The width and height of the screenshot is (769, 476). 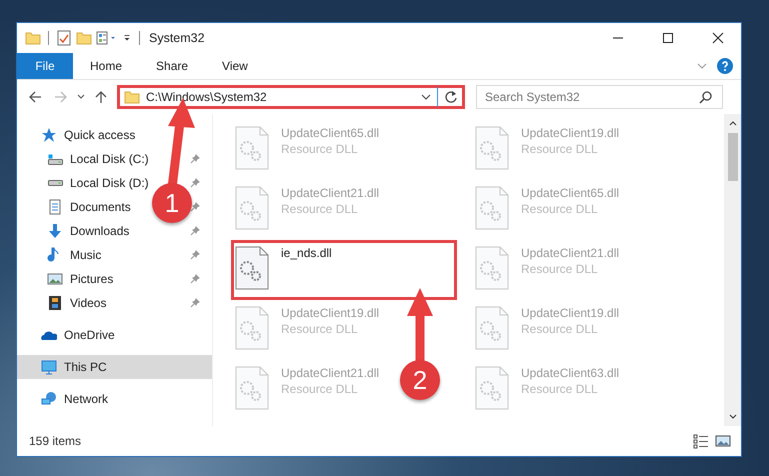 What do you see at coordinates (55, 207) in the screenshot?
I see `document-icon` at bounding box center [55, 207].